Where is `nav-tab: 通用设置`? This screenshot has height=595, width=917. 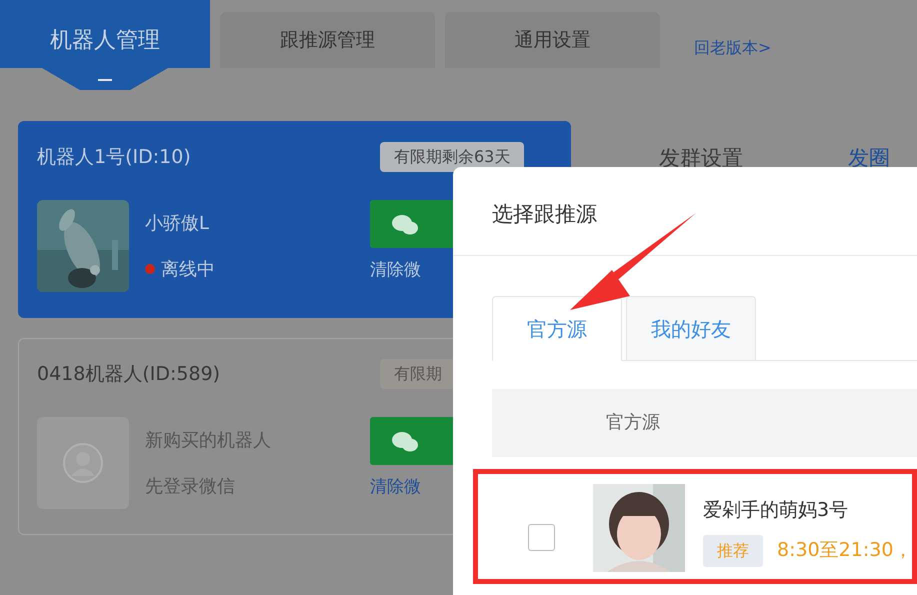 nav-tab: 通用设置 is located at coordinates (552, 40).